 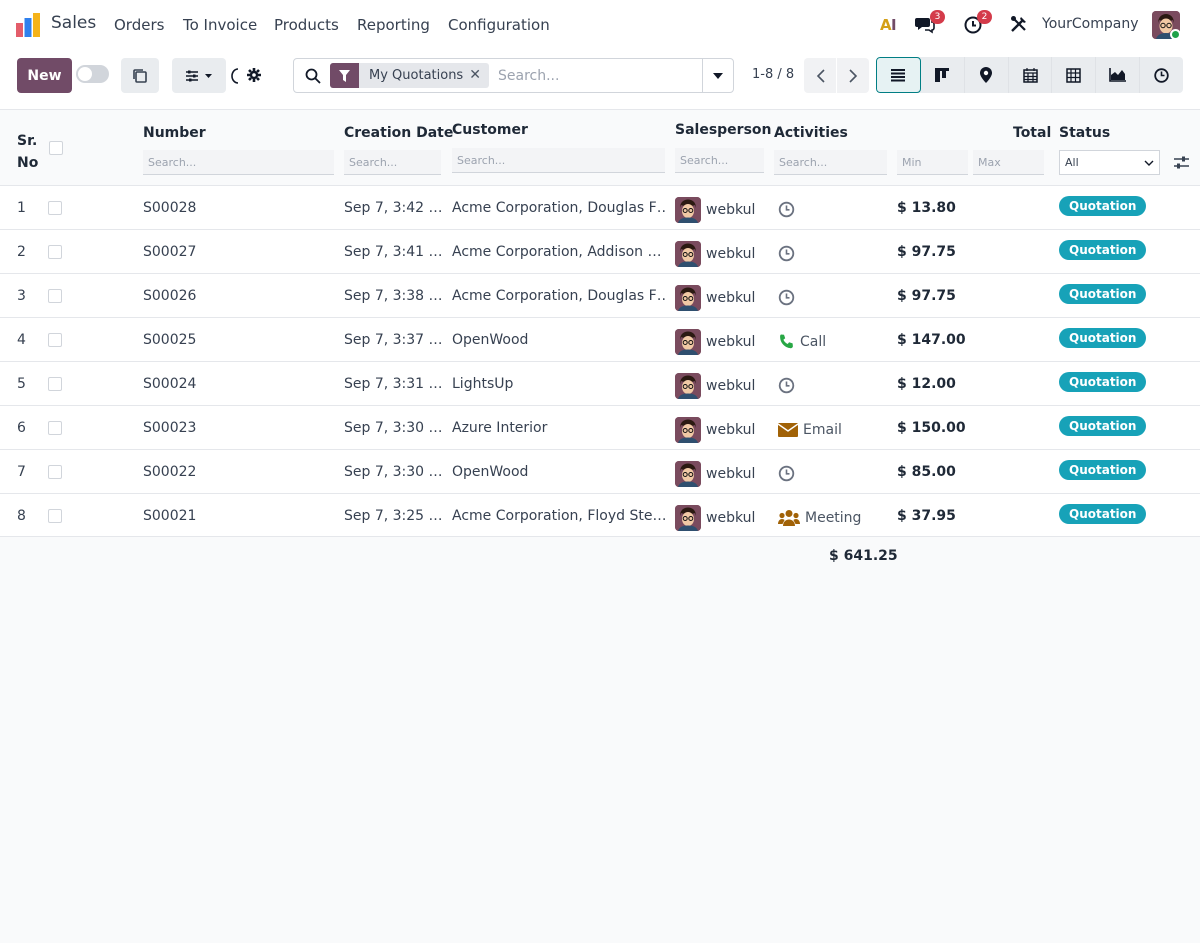 What do you see at coordinates (987, 75) in the screenshot?
I see `map-view-button` at bounding box center [987, 75].